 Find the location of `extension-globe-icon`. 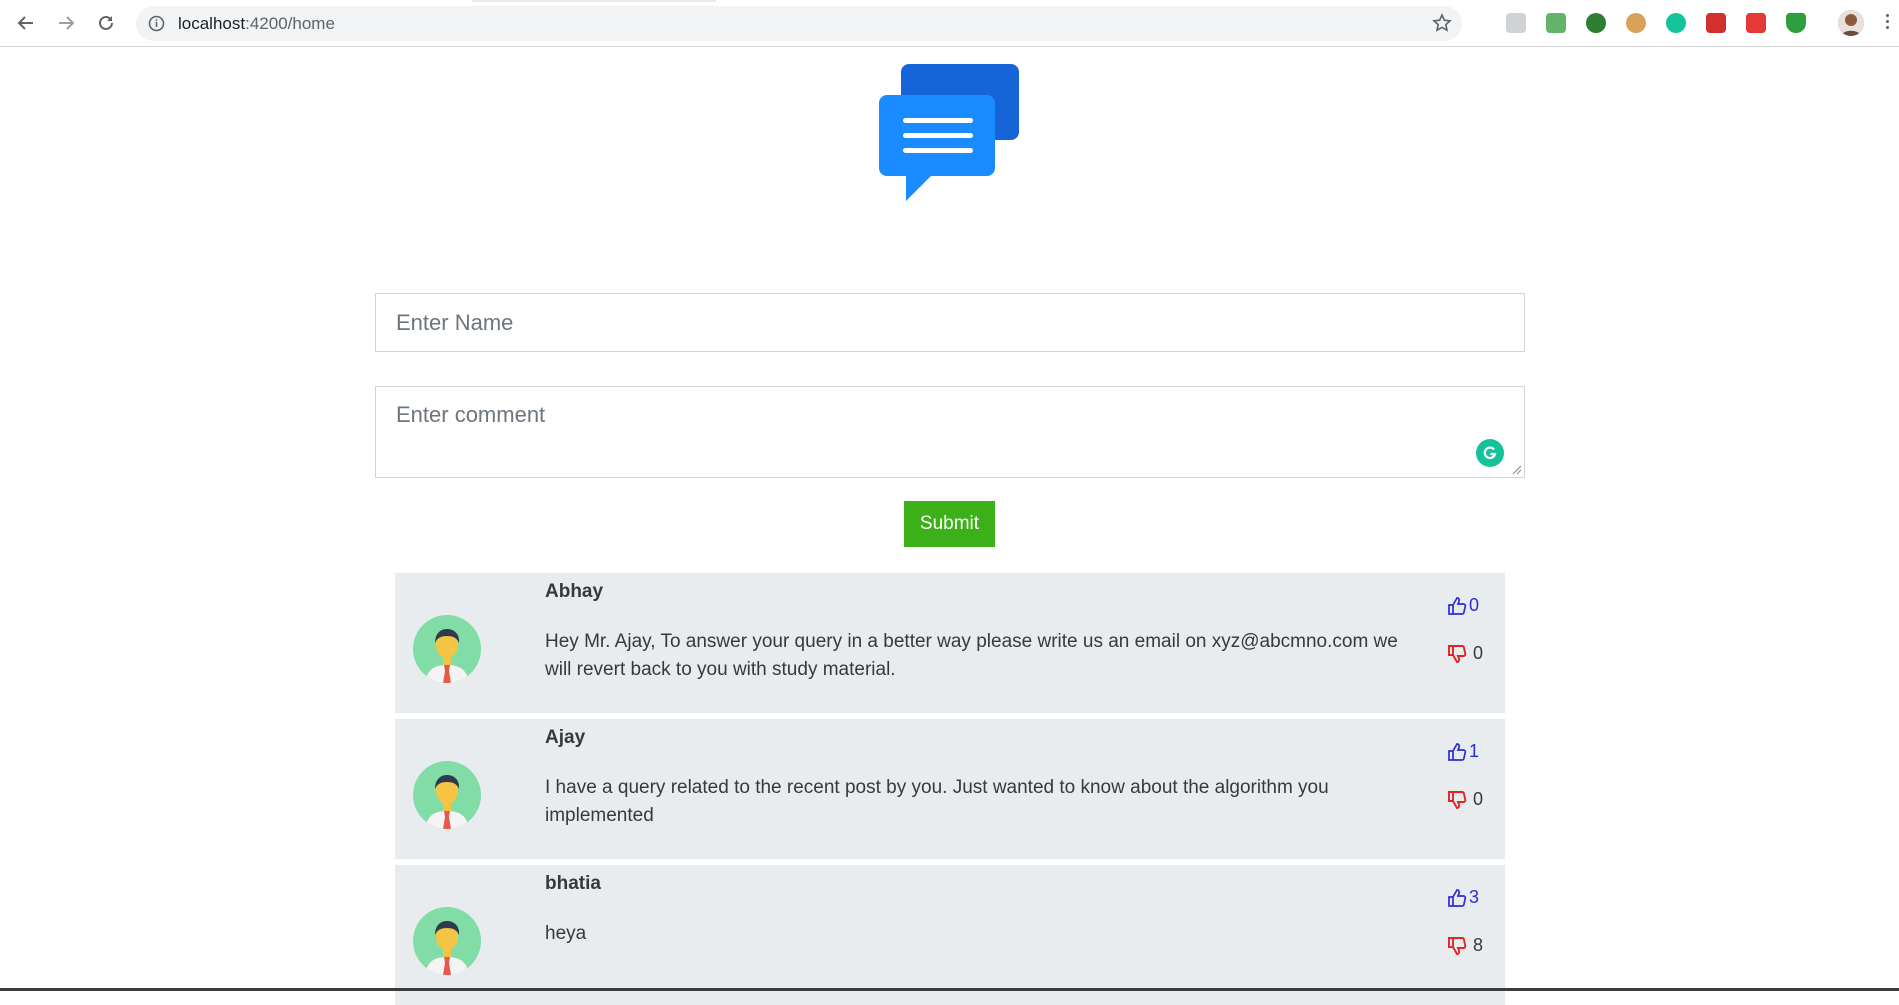

extension-globe-icon is located at coordinates (1596, 23).